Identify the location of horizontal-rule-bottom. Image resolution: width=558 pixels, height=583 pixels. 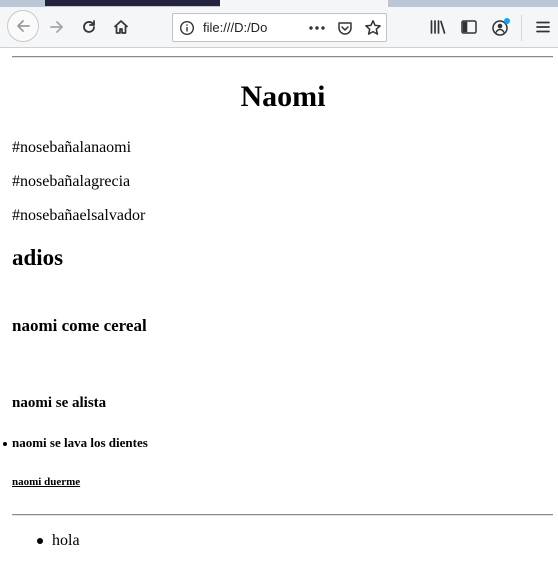
(282, 515).